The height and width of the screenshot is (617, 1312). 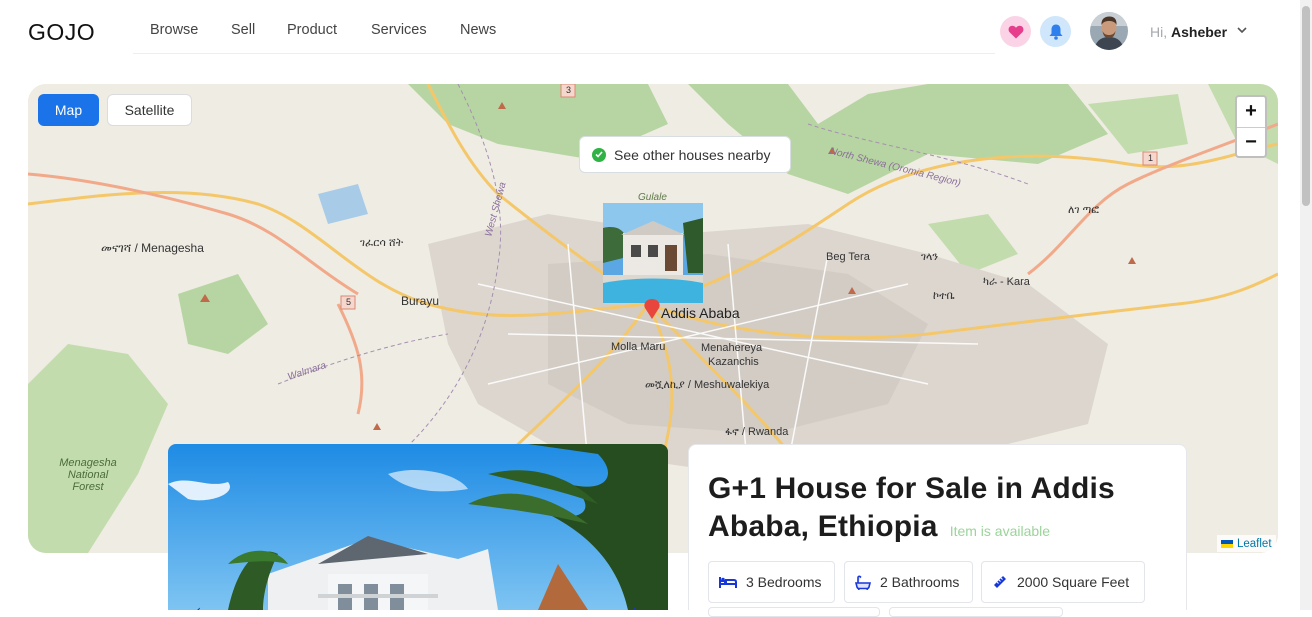 I want to click on route-number: 1, so click(x=1151, y=158).